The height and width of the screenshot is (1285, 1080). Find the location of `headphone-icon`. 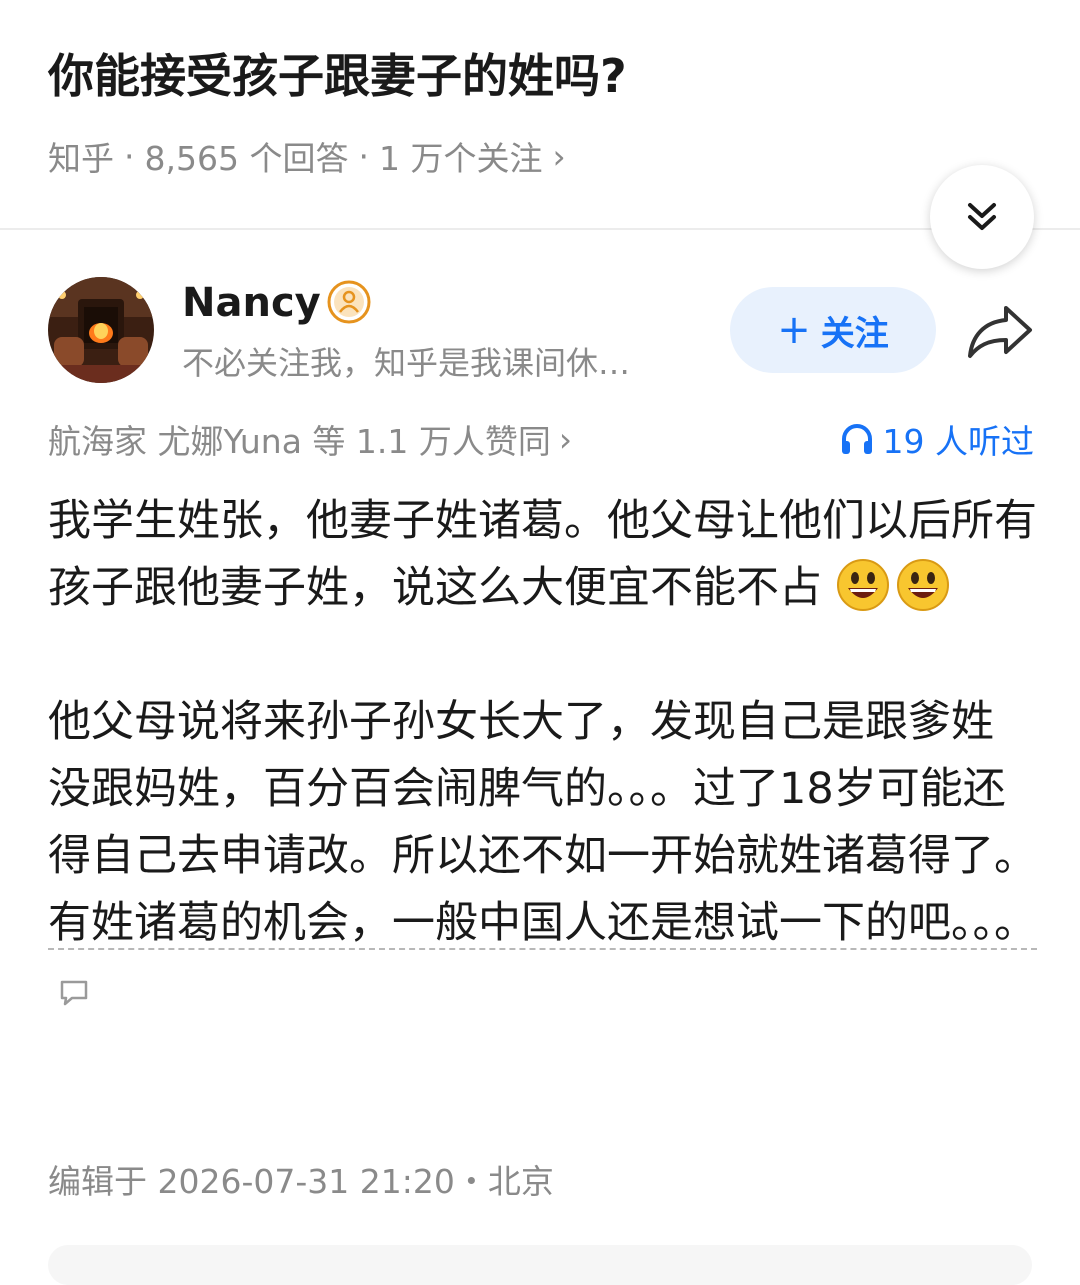

headphone-icon is located at coordinates (856, 439).